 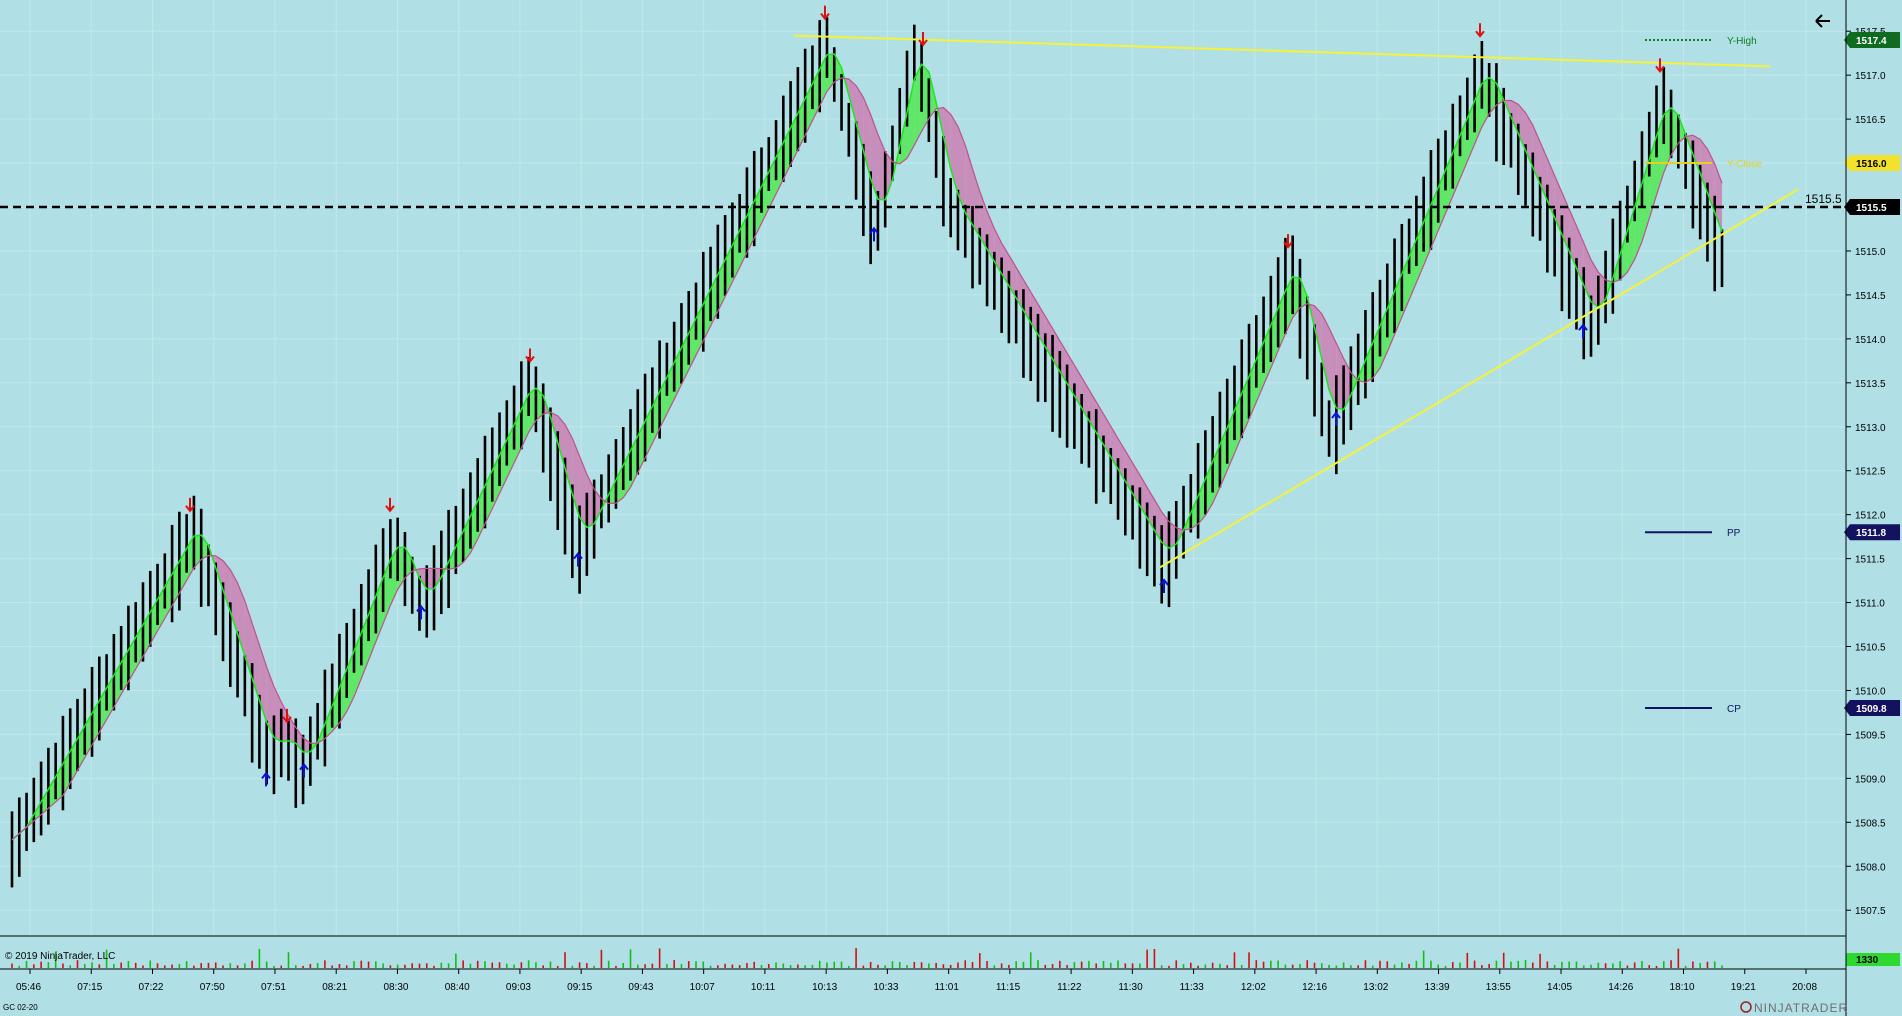 I want to click on price-tag-1515.5: 1515.5, so click(x=1872, y=207).